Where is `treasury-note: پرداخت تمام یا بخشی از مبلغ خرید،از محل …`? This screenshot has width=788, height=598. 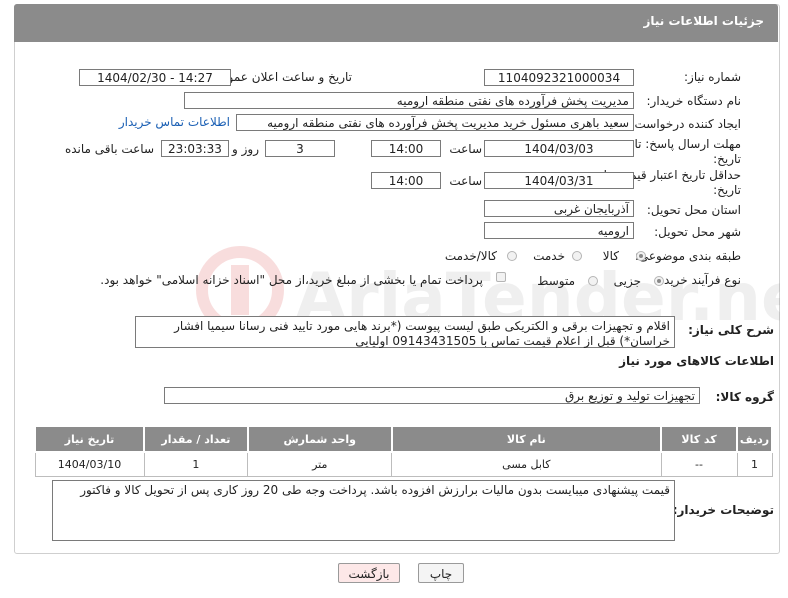 treasury-note: پرداخت تمام یا بخشی از مبلغ خرید،از محل … is located at coordinates (291, 280).